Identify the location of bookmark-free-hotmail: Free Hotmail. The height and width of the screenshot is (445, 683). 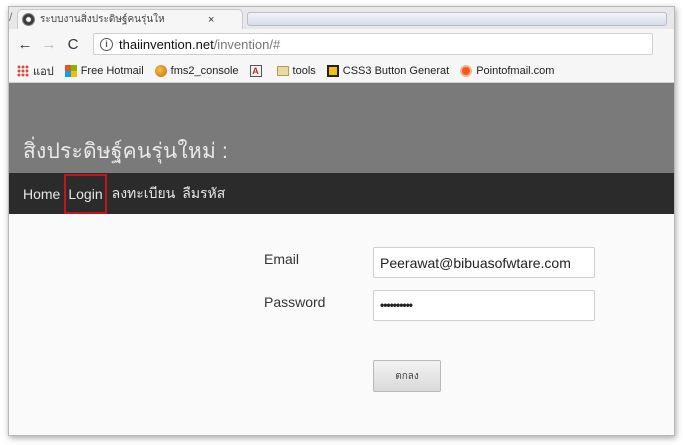
(104, 70).